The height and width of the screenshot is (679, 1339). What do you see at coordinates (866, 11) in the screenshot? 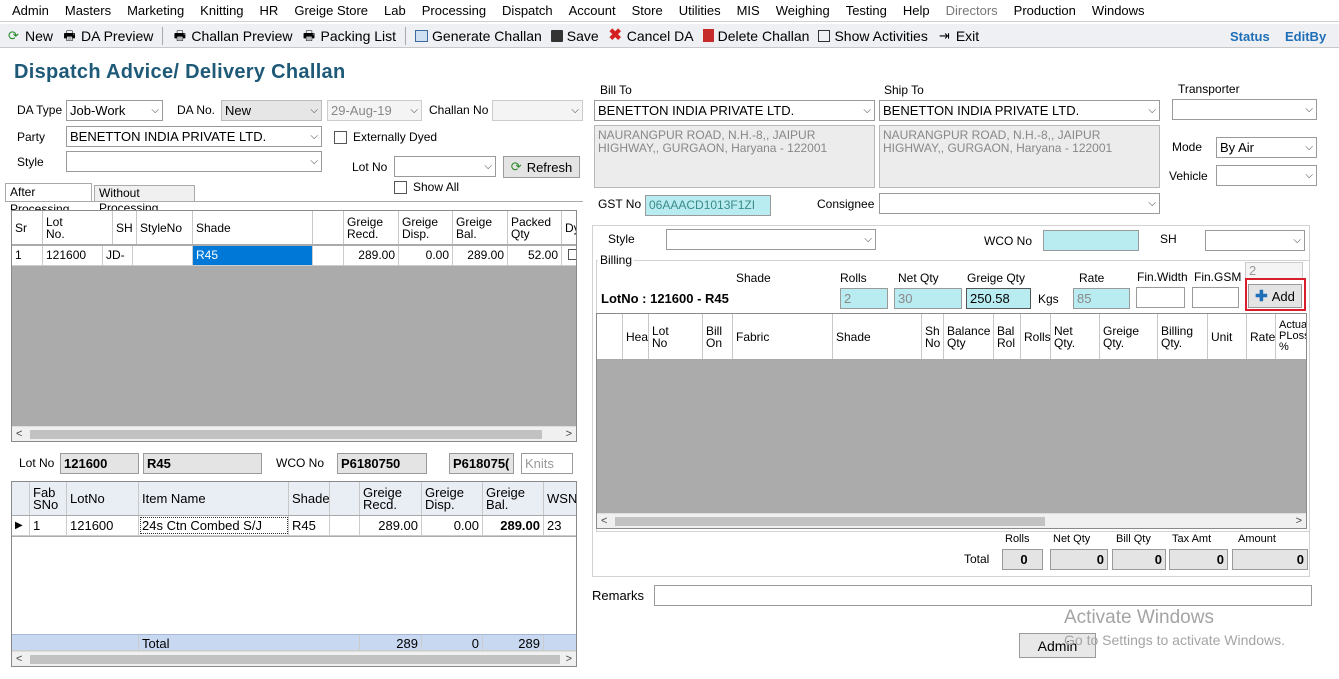
I see `menu-item-testing: Testing` at bounding box center [866, 11].